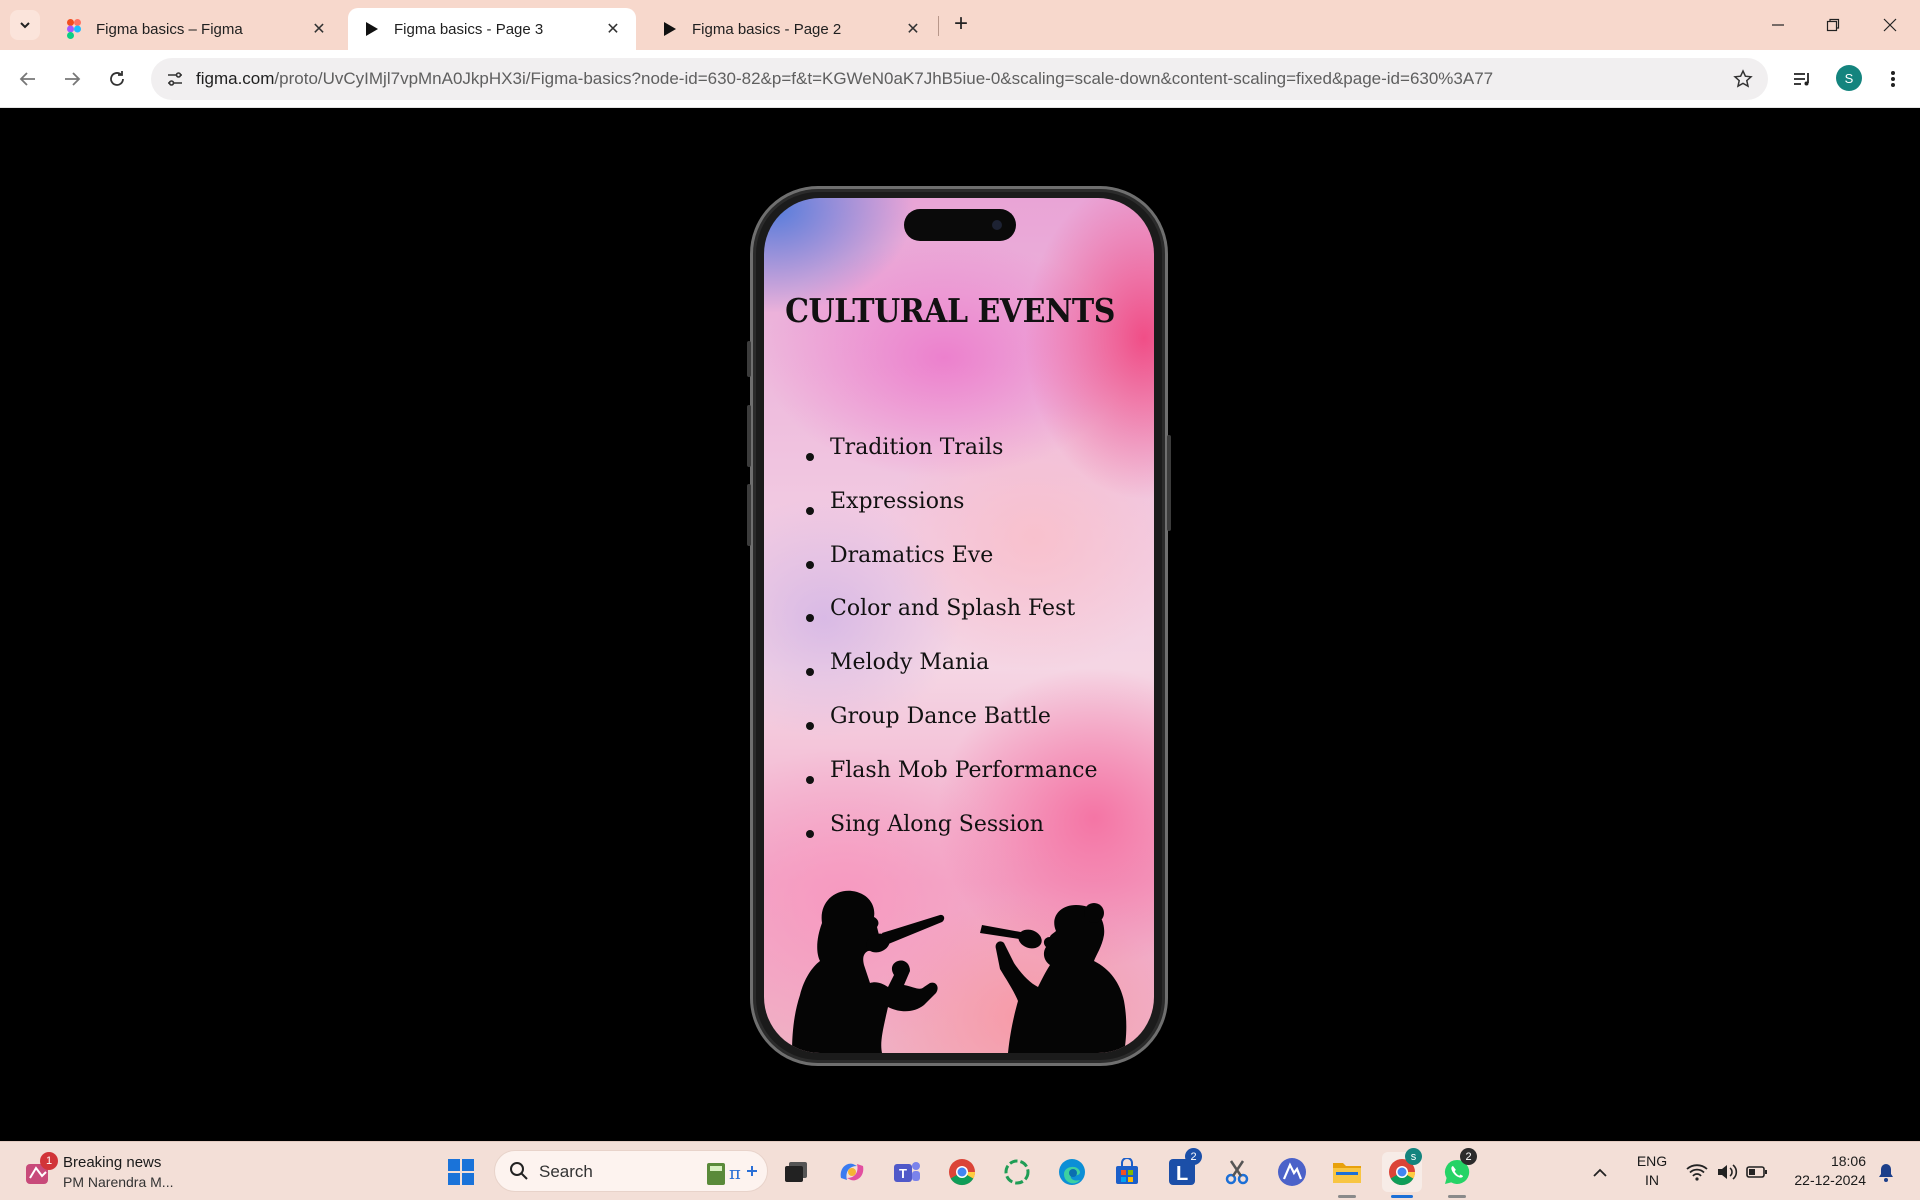  I want to click on list-item: Color and Splash Fest, so click(951, 623).